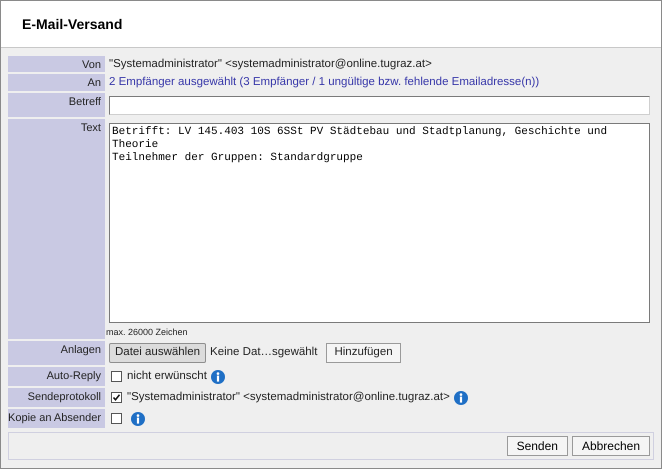  I want to click on field-label: Anlagen, so click(80, 350).